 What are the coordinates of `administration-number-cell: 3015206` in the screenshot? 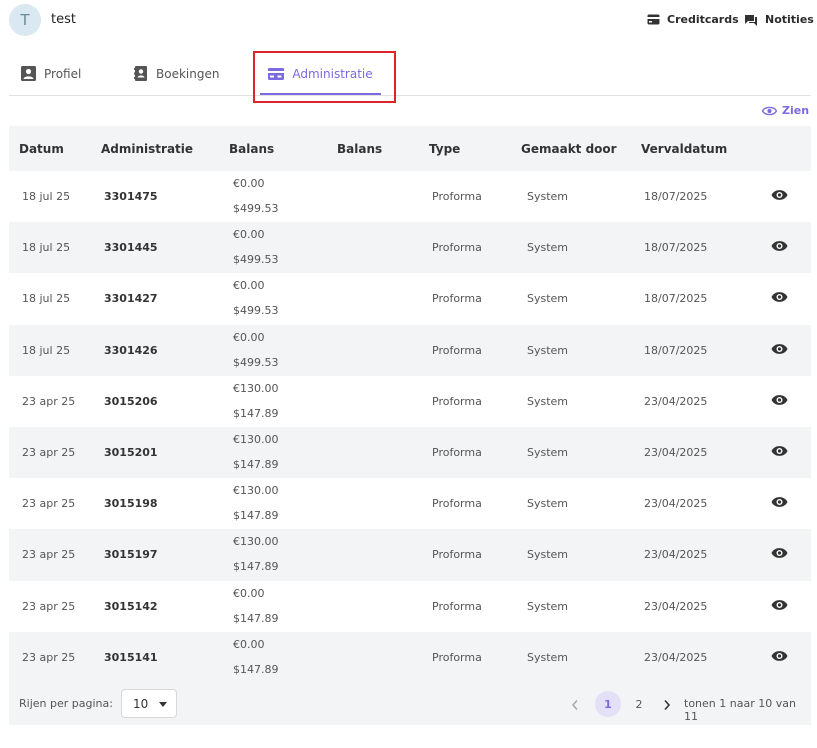 It's located at (131, 401).